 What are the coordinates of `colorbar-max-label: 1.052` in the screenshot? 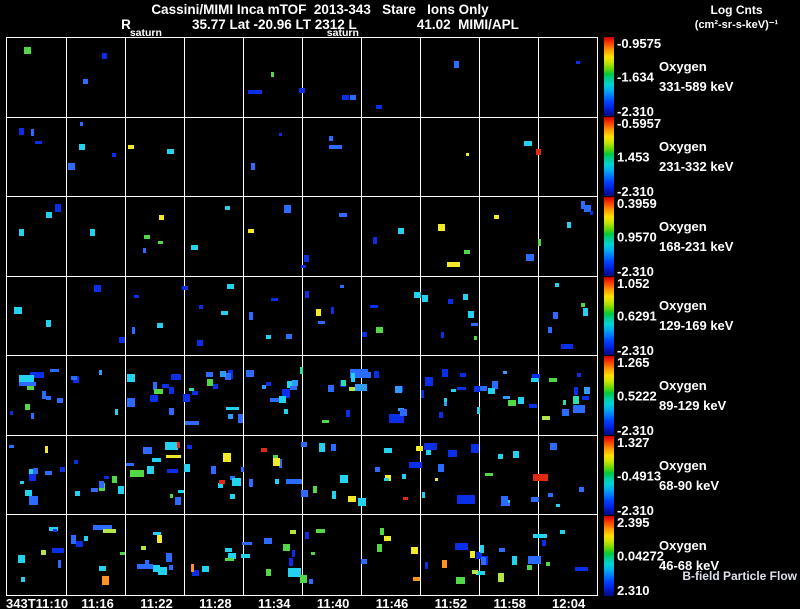 It's located at (633, 283).